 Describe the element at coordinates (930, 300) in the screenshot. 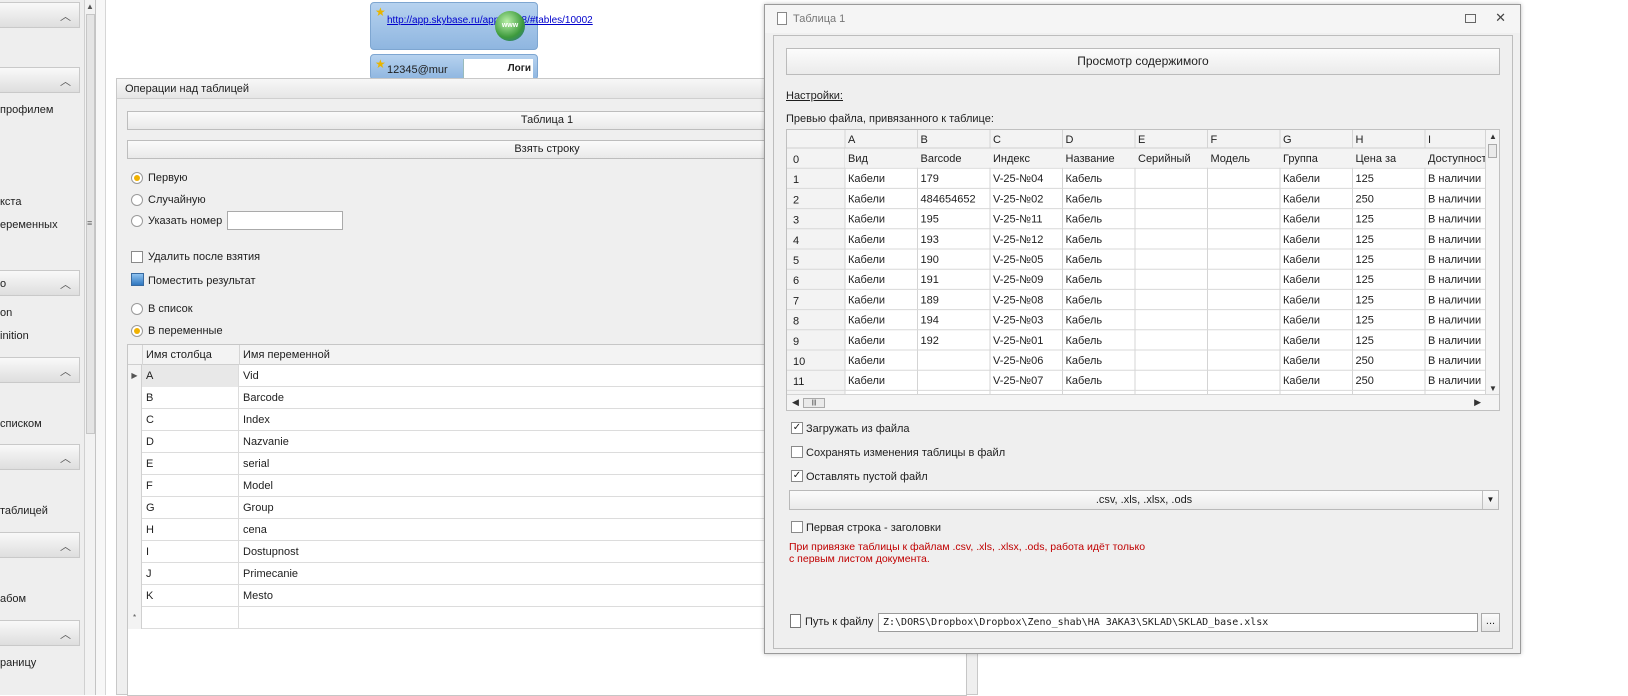

I see `preview-cell: 189` at that location.